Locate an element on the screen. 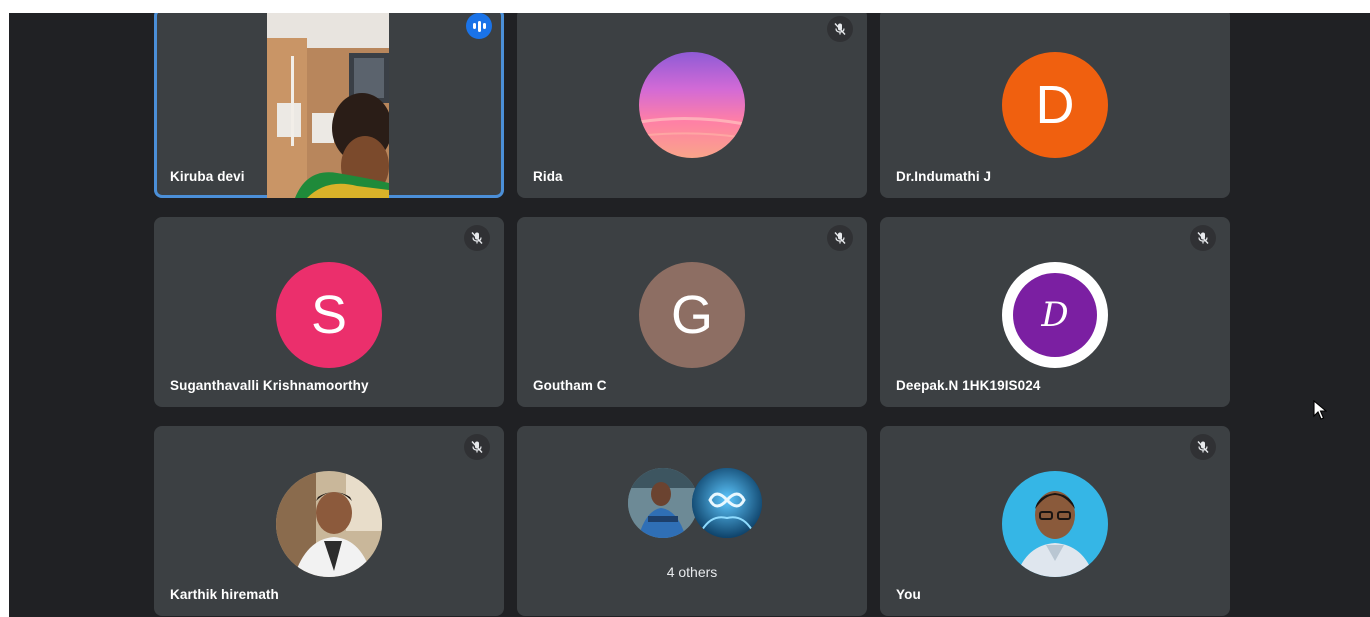  participant-tile-goutham: G Goutham C is located at coordinates (692, 312).